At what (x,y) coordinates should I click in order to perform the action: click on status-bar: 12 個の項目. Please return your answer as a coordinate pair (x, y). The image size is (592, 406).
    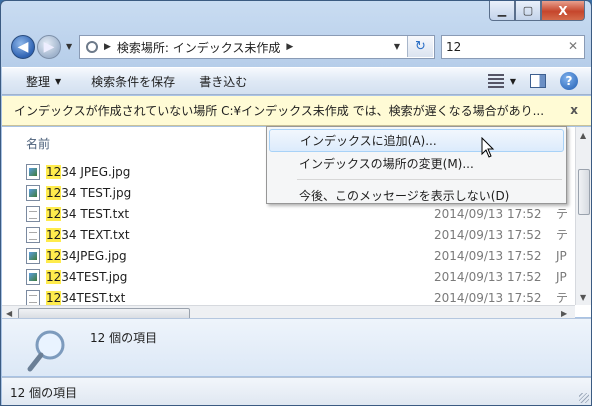
    Looking at the image, I should click on (296, 391).